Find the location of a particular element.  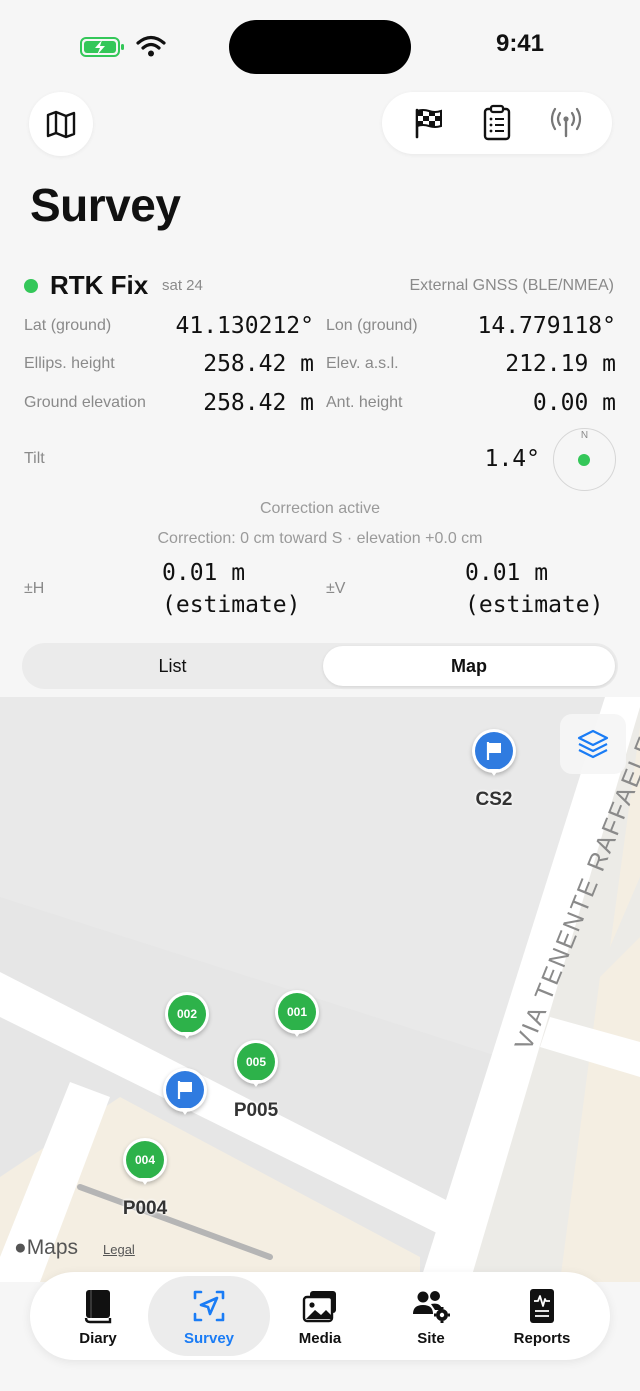

layers-icon is located at coordinates (593, 744).